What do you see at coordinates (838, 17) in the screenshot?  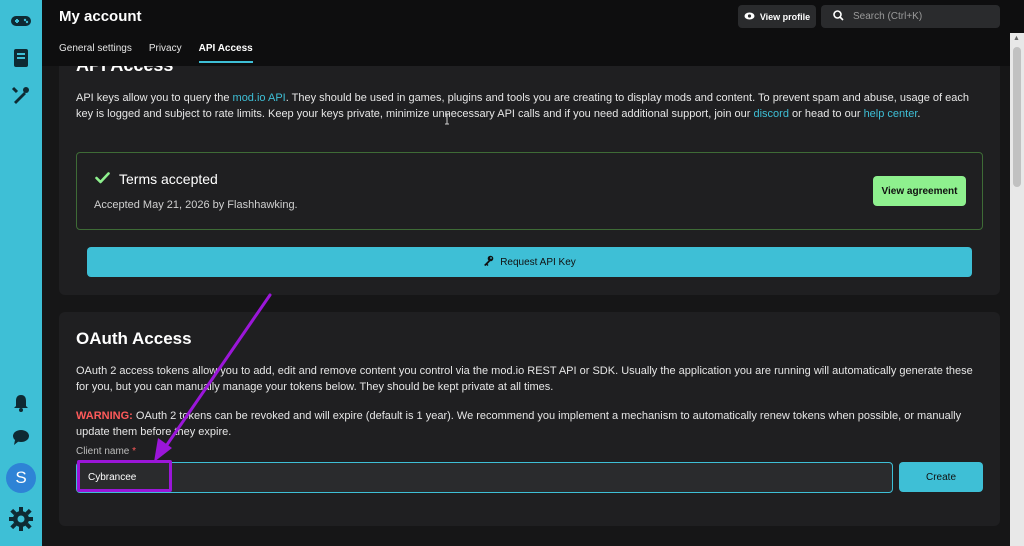 I see `search-icon` at bounding box center [838, 17].